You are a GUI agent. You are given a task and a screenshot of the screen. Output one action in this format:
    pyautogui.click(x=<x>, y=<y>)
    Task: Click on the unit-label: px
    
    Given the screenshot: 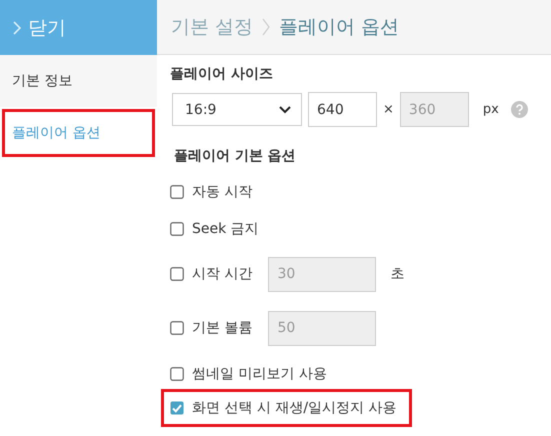 What is the action you would take?
    pyautogui.click(x=490, y=109)
    